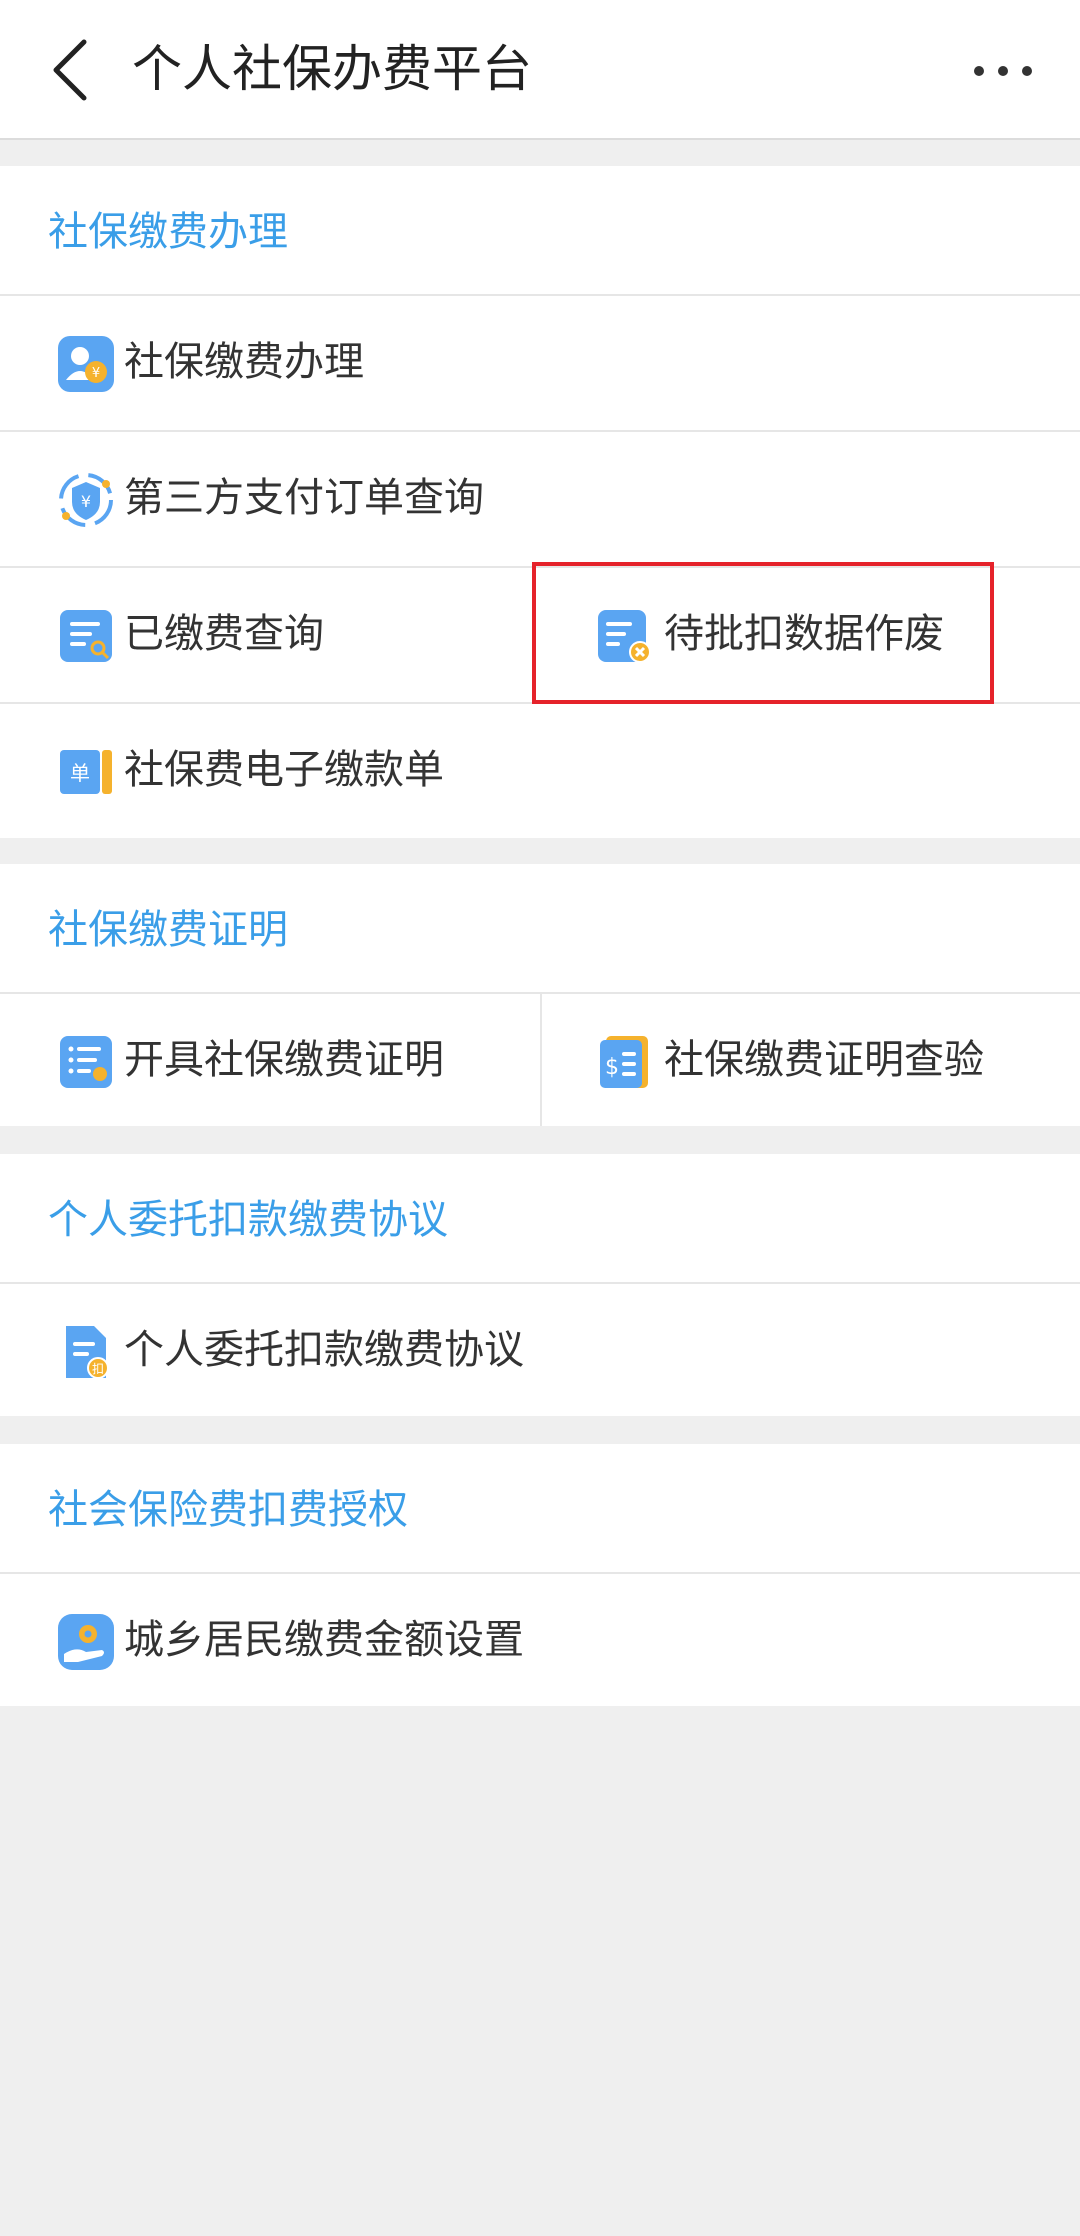  What do you see at coordinates (540, 362) in the screenshot?
I see `menu-item-payment: ¥ 社保缴费办理` at bounding box center [540, 362].